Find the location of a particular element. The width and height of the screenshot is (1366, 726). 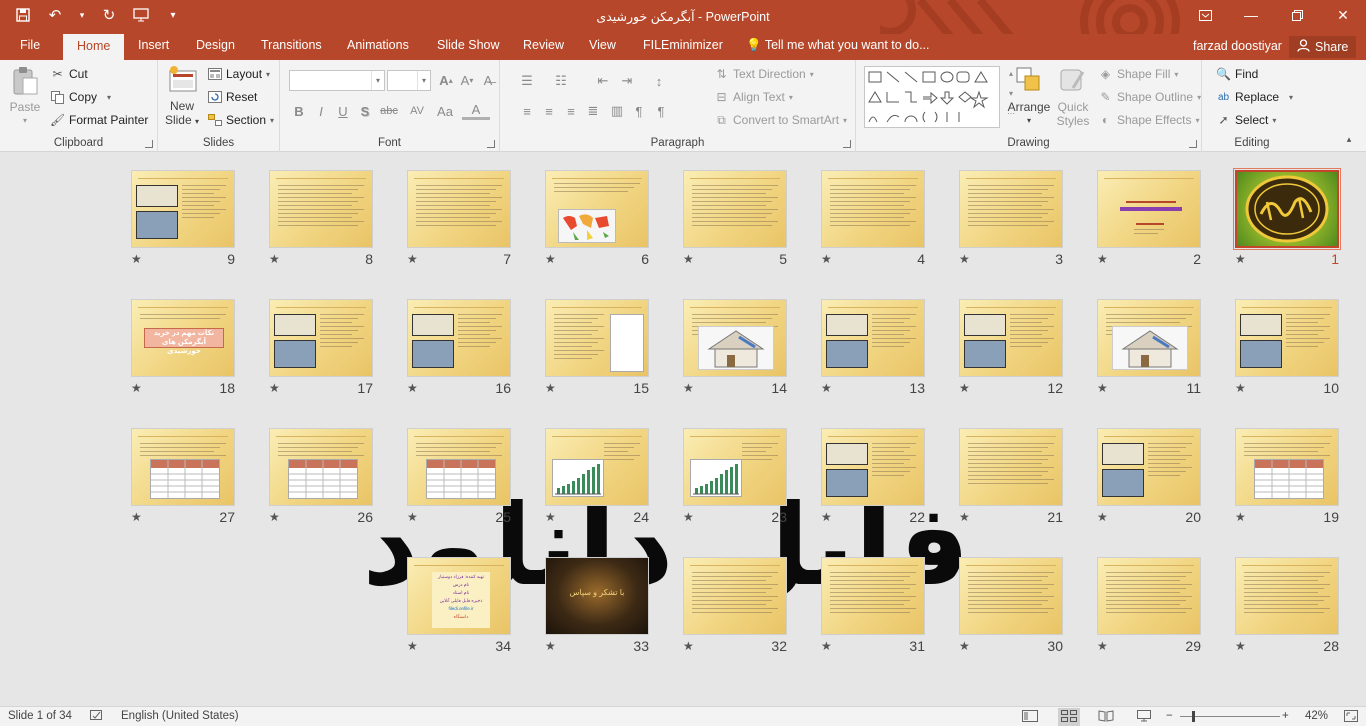

close-icon: ✕ is located at coordinates (1343, 15).